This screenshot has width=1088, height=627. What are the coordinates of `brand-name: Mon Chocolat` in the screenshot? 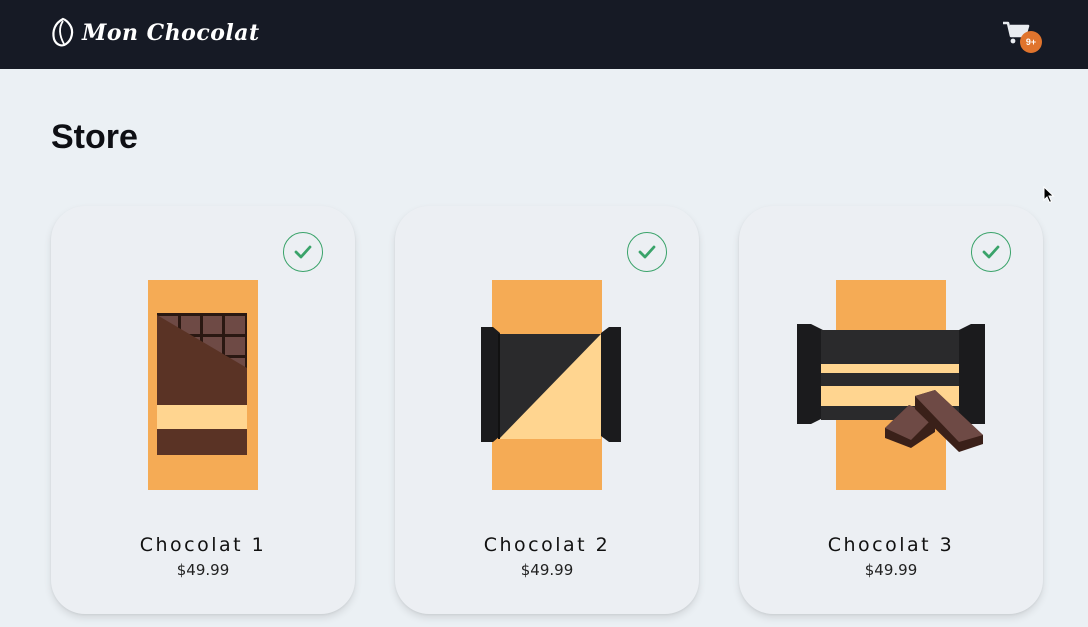 It's located at (171, 33).